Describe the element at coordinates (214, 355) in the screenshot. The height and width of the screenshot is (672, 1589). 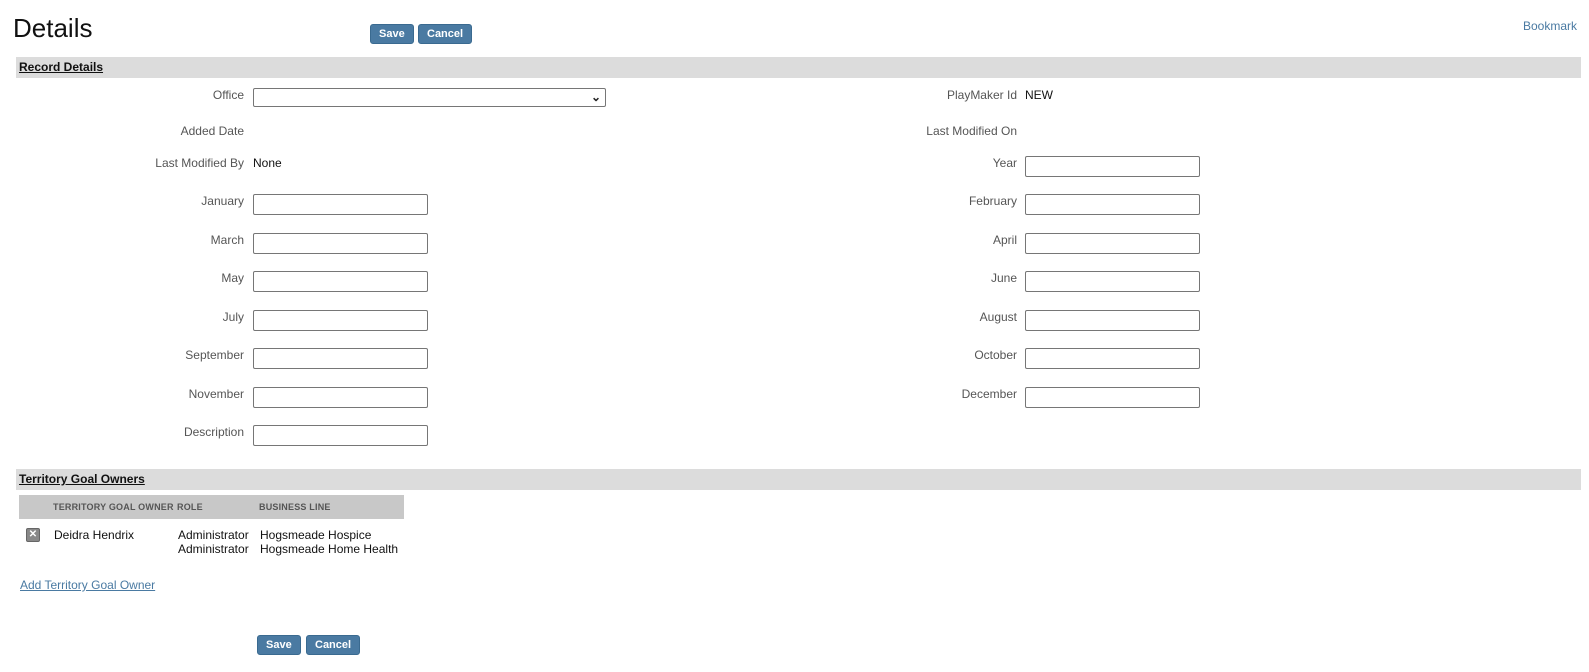
I see `september-label: September` at that location.